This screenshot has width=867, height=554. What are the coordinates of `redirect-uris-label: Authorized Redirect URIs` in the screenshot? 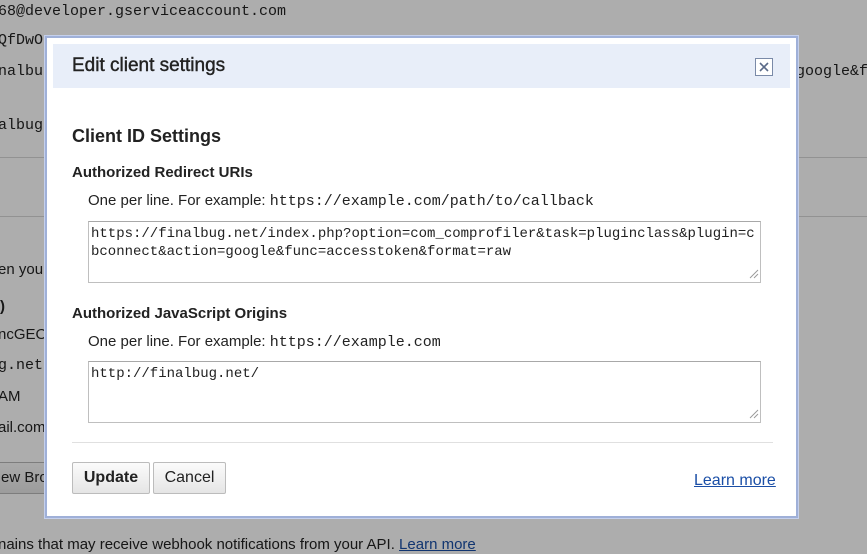 It's located at (162, 172).